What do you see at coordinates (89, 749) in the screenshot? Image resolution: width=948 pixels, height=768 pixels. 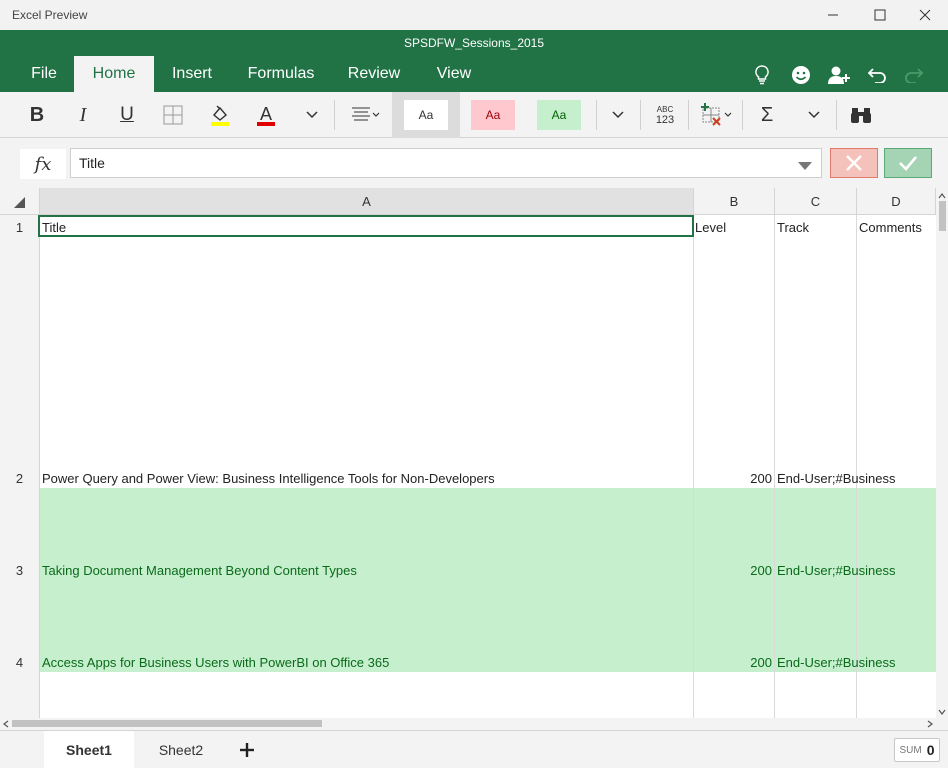 I see `sheet-tab-sheet1: Sheet1` at bounding box center [89, 749].